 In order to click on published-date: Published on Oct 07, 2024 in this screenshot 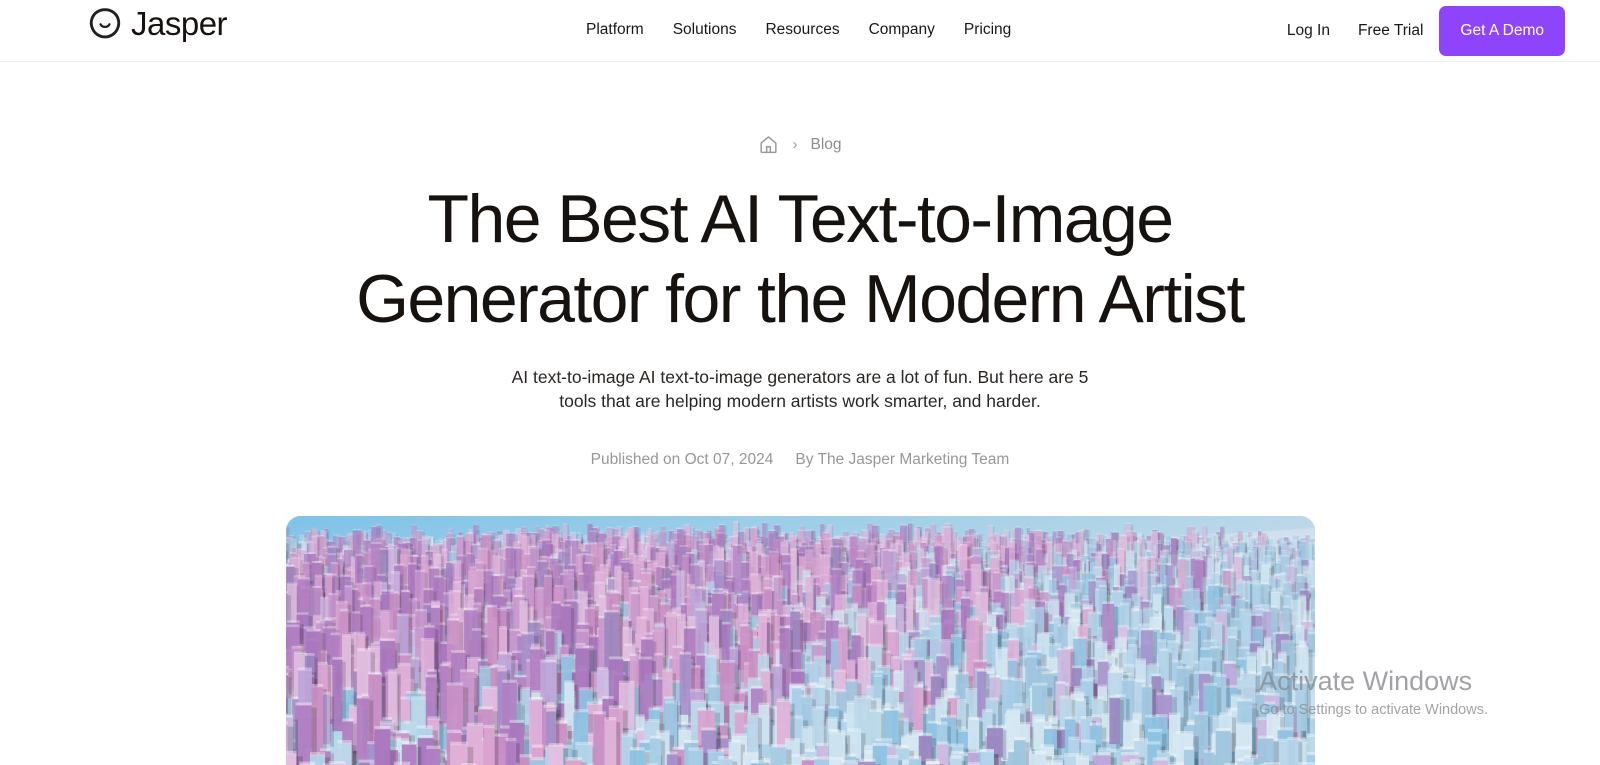, I will do `click(682, 459)`.